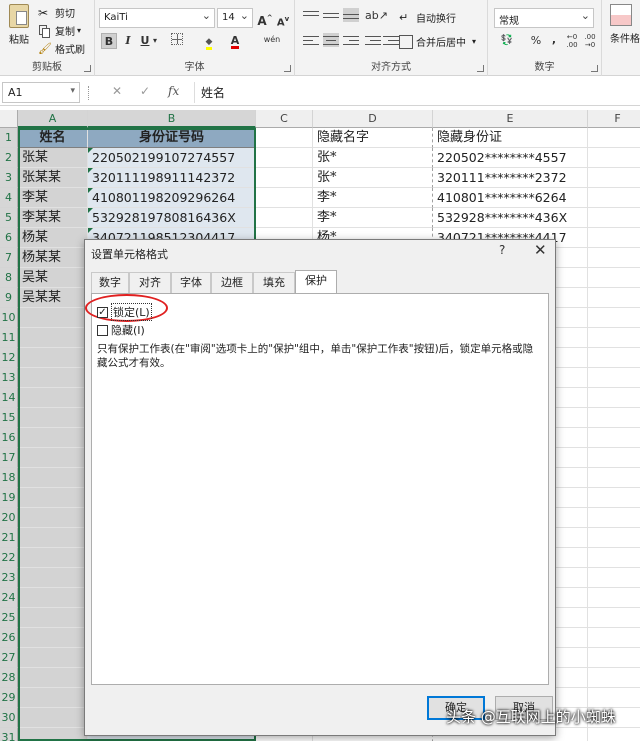  I want to click on formula-input: 姓名, so click(416, 92).